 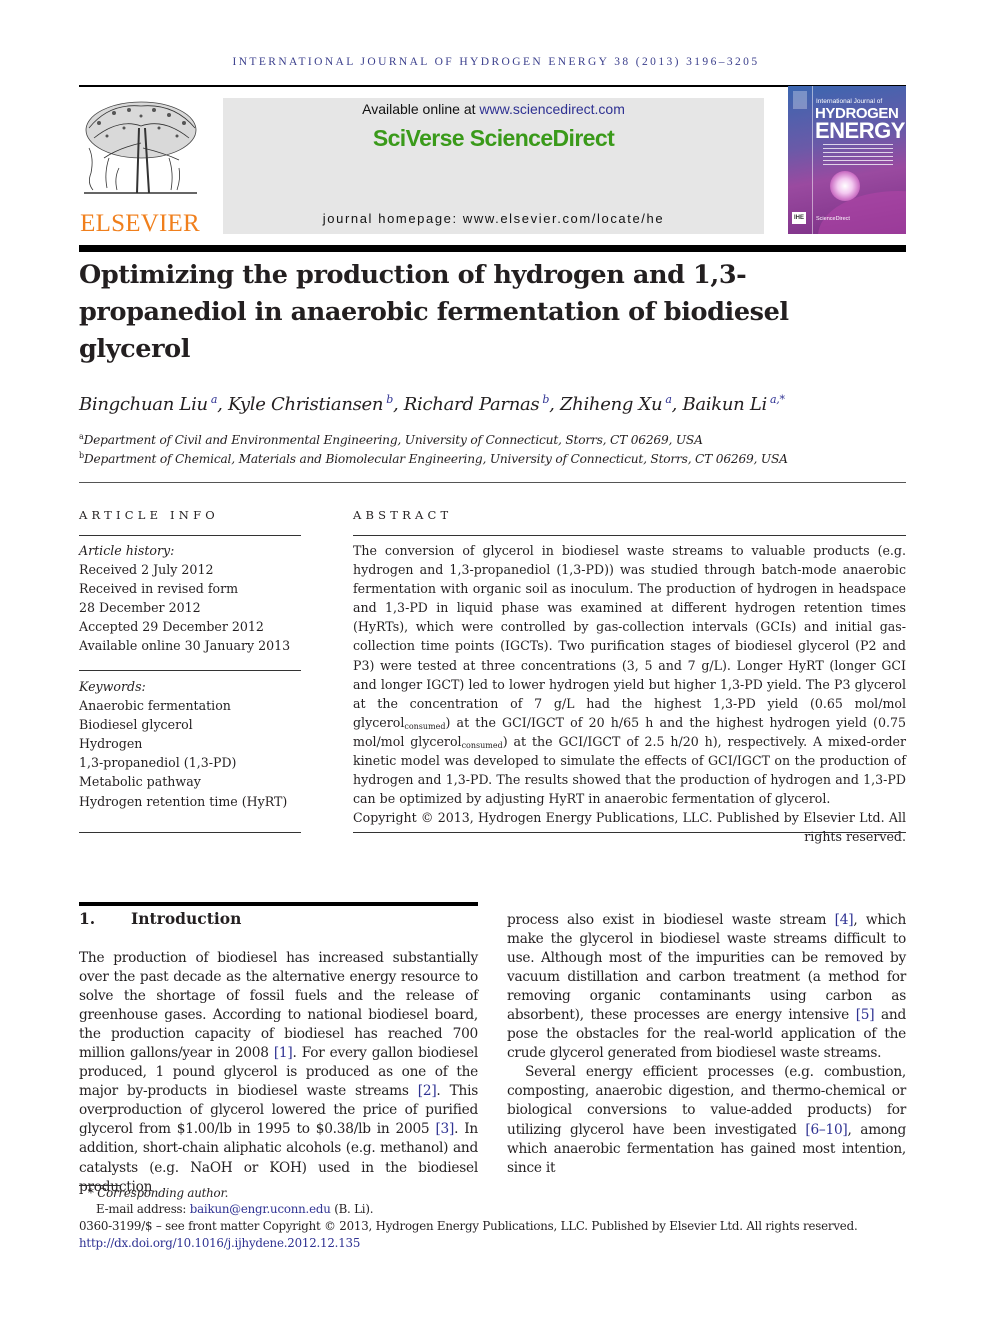 What do you see at coordinates (611, 404) in the screenshot?
I see `author-name: Zhiheng Xu` at bounding box center [611, 404].